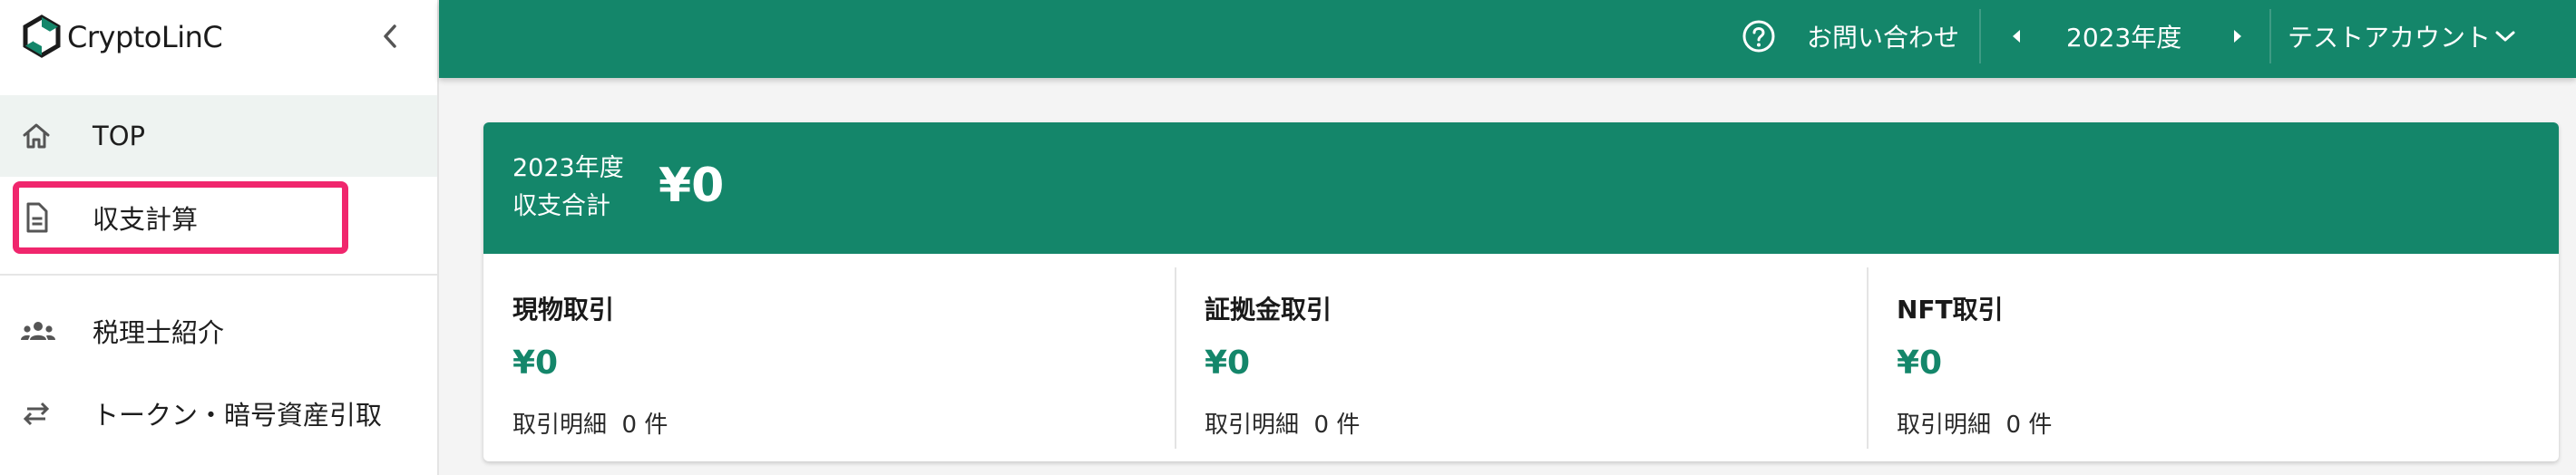  Describe the element at coordinates (36, 136) in the screenshot. I see `home-icon` at that location.